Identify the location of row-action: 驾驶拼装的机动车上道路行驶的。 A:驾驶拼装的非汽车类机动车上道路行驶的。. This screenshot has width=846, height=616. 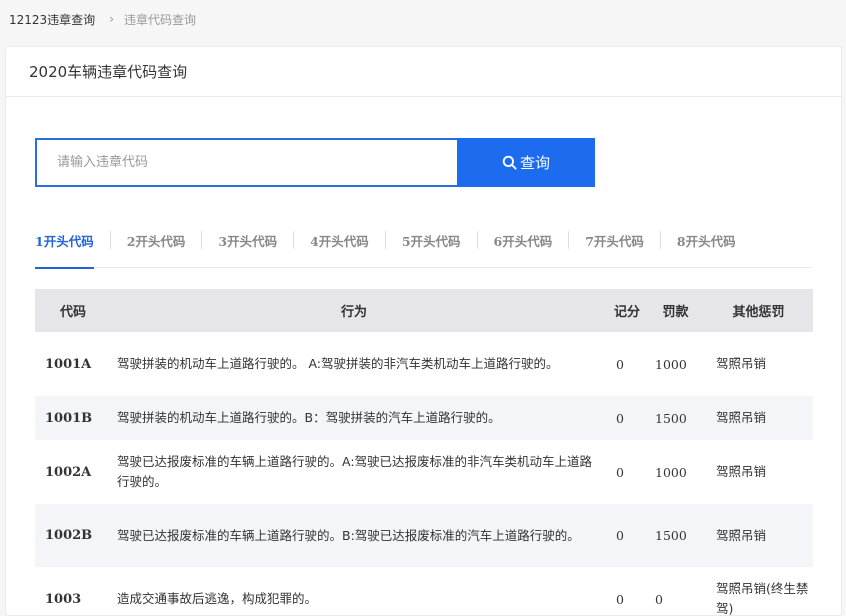
(338, 363).